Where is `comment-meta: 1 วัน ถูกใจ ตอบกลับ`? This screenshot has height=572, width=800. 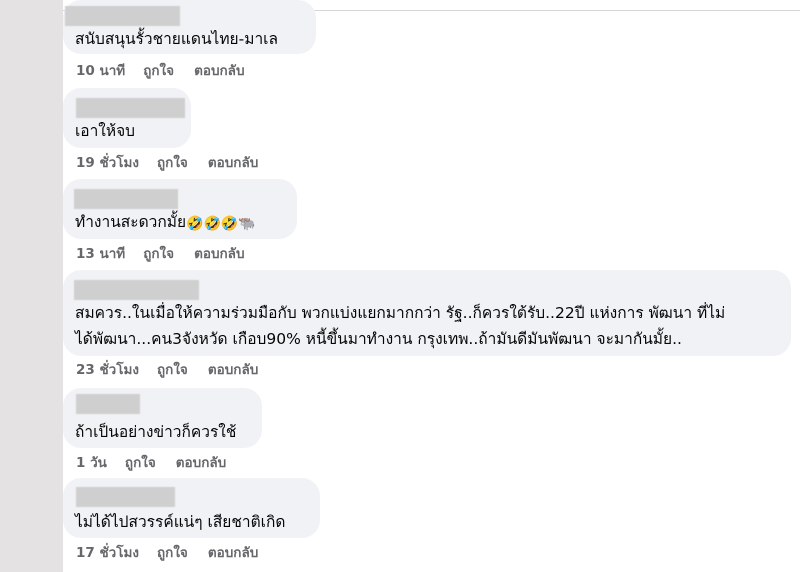
comment-meta: 1 วัน ถูกใจ ตอบกลับ is located at coordinates (151, 462).